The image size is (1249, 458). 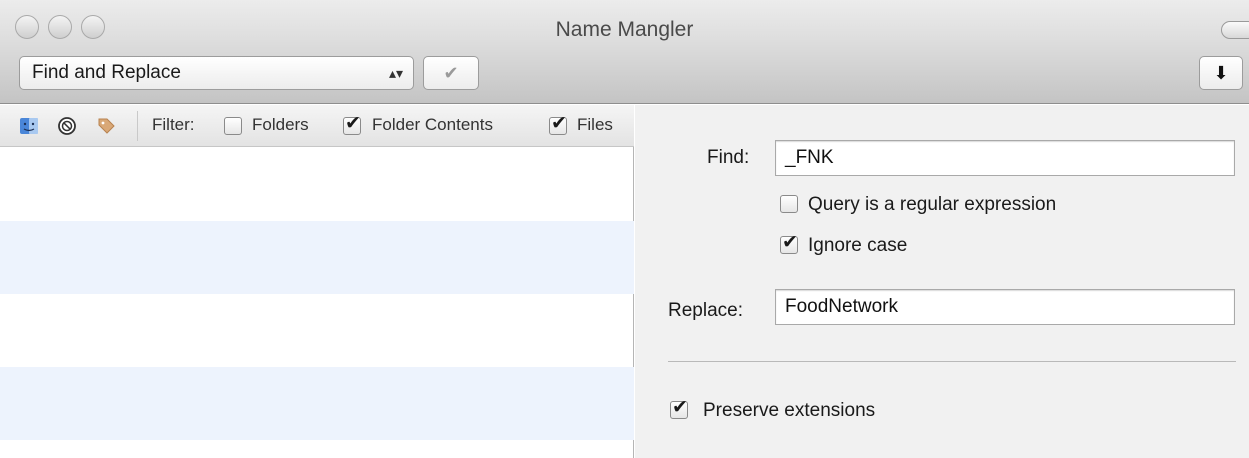 What do you see at coordinates (432, 124) in the screenshot?
I see `folder-contents-label: Folder Contents` at bounding box center [432, 124].